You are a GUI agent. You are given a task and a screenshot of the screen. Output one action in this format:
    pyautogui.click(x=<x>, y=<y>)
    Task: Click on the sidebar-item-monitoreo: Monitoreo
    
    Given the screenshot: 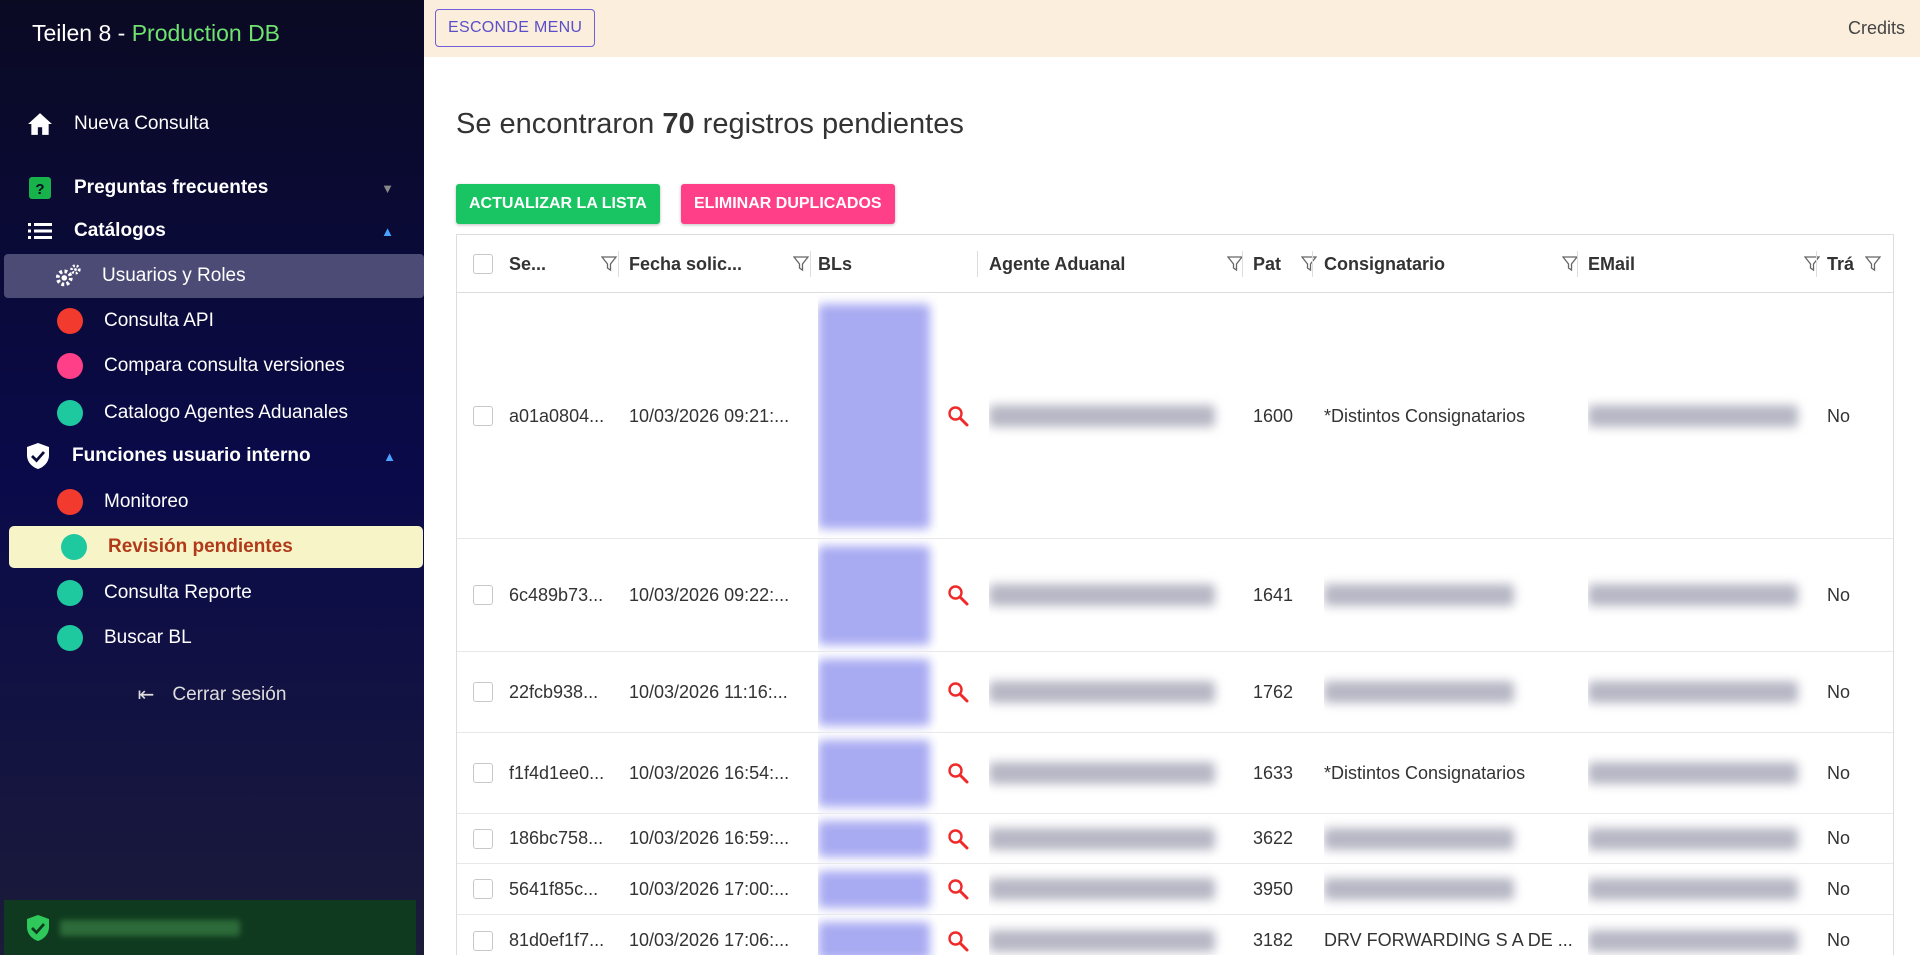 What is the action you would take?
    pyautogui.click(x=122, y=502)
    